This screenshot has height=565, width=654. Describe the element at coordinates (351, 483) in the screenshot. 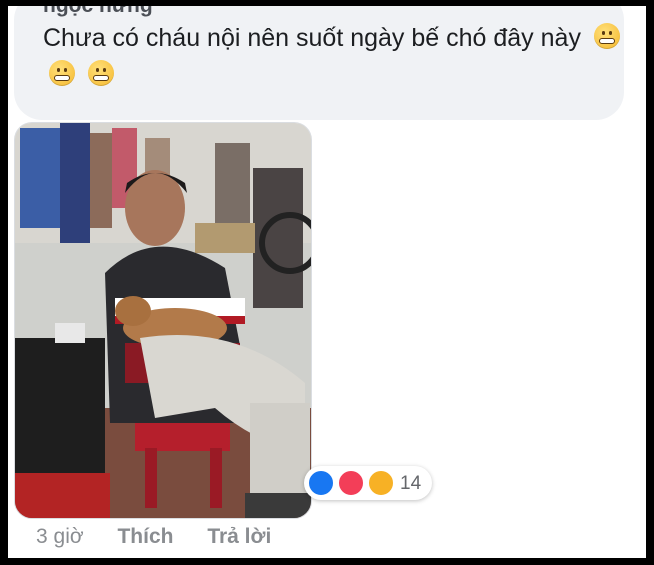

I see `love-icon` at that location.